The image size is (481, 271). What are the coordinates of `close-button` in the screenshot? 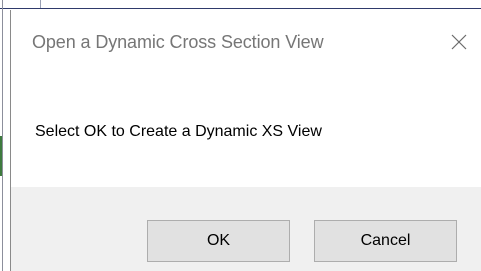 It's located at (459, 42).